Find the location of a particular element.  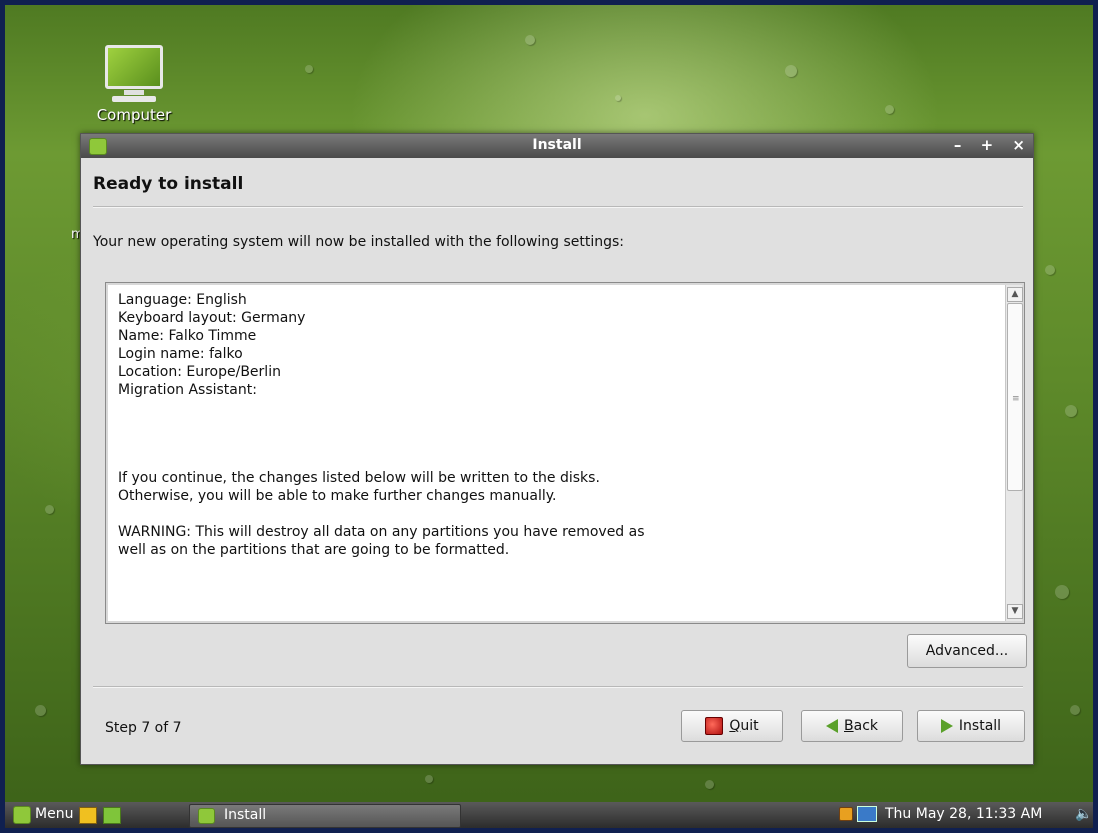

window-titlebar: Install – + × is located at coordinates (557, 146).